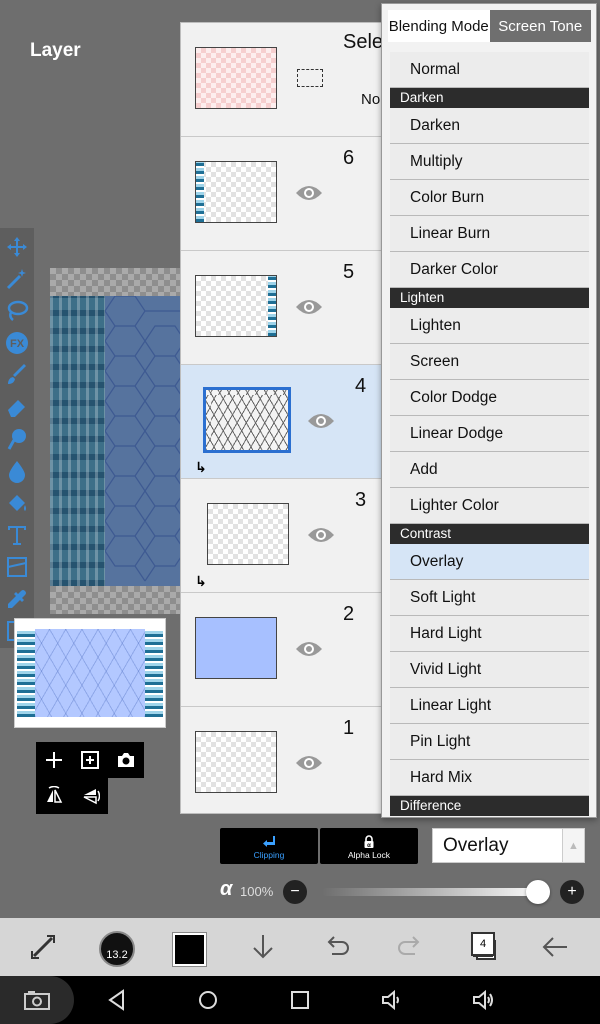 This screenshot has width=600, height=1024. What do you see at coordinates (349, 728) in the screenshot?
I see `layer-number: 1` at bounding box center [349, 728].